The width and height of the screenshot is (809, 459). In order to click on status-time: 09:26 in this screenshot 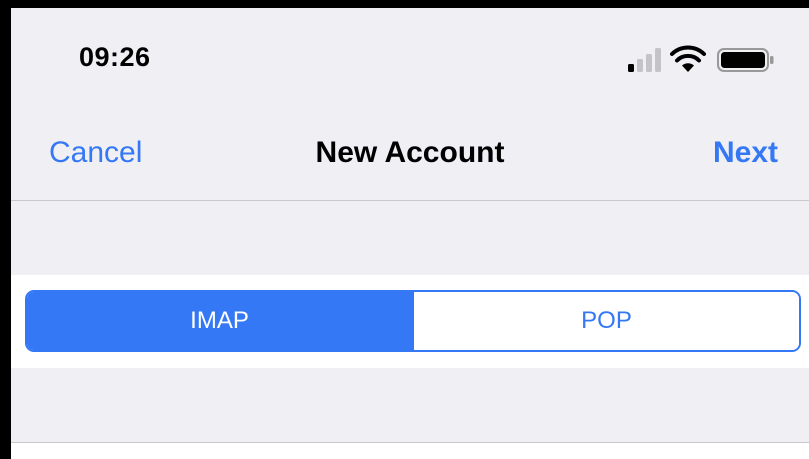, I will do `click(115, 57)`.